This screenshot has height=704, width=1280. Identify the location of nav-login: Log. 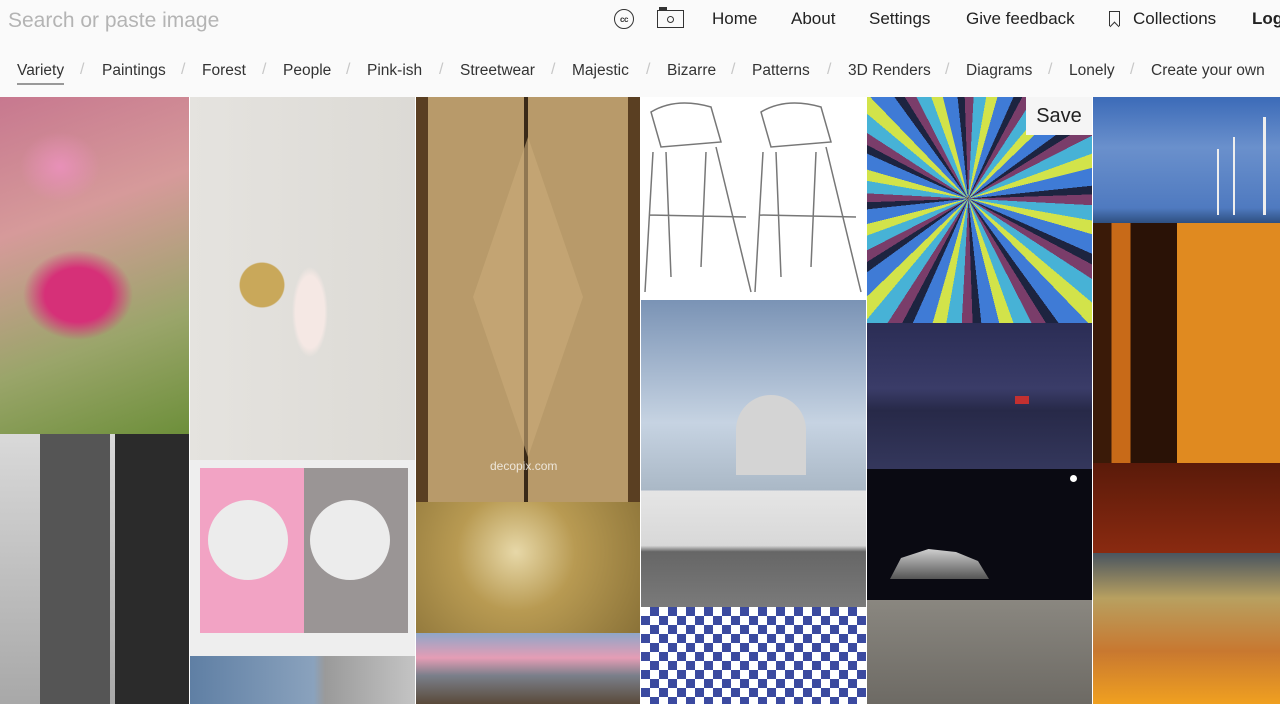
(1266, 19).